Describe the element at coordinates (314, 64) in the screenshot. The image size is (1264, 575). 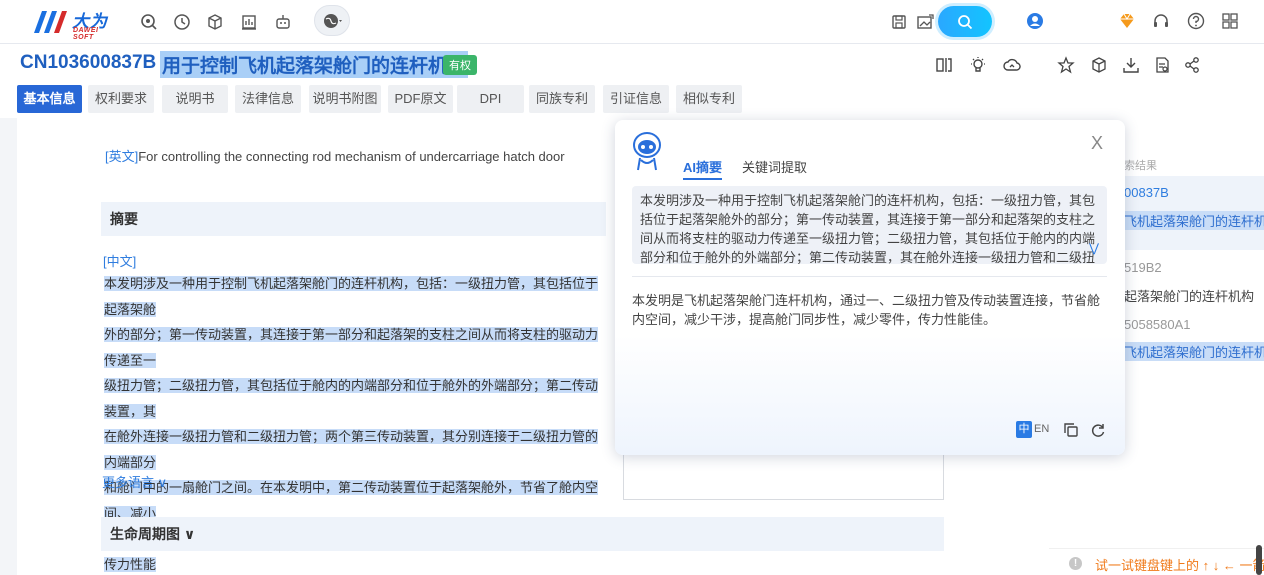
I see `patent-title: 用于控制飞机起落架舱门的连杆机构` at that location.